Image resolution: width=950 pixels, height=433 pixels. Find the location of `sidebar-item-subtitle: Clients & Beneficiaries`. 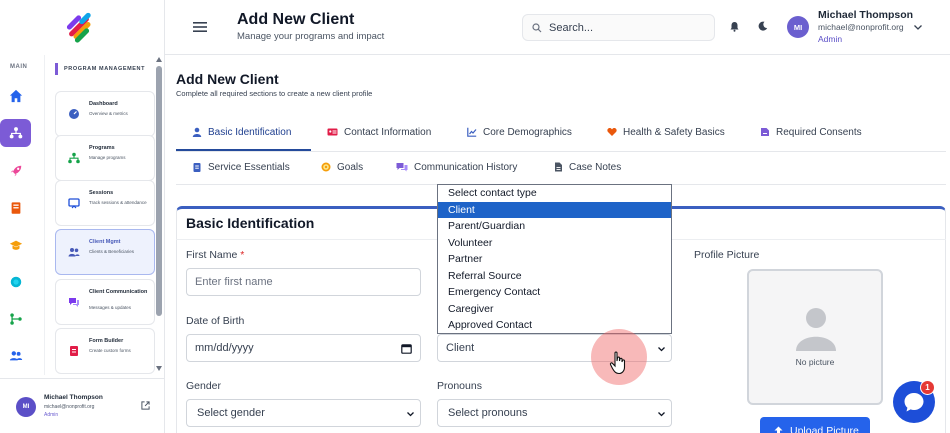

sidebar-item-subtitle: Clients & Beneficiaries is located at coordinates (112, 251).